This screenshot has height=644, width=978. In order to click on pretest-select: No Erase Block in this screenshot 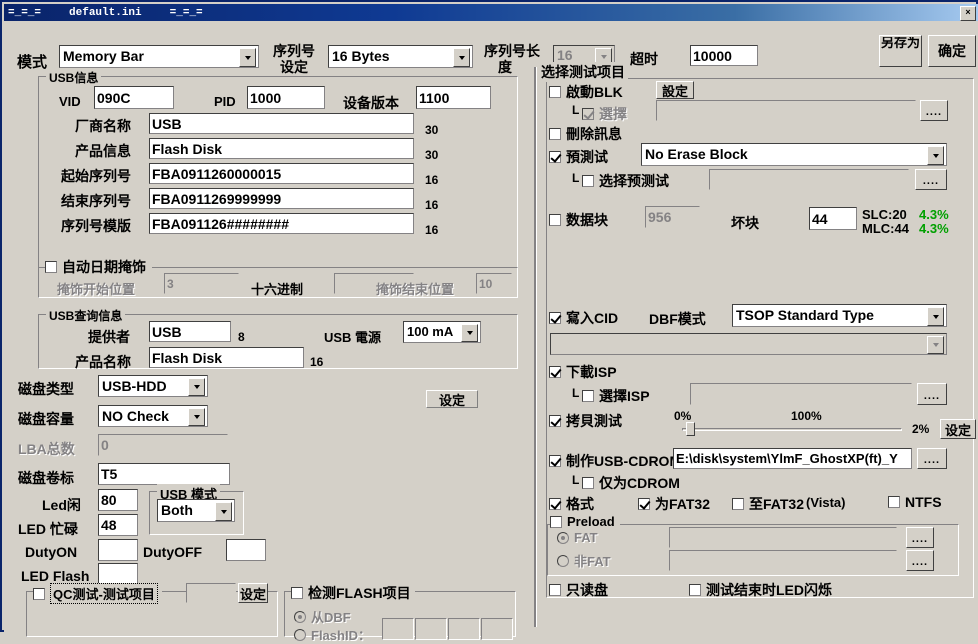, I will do `click(794, 154)`.